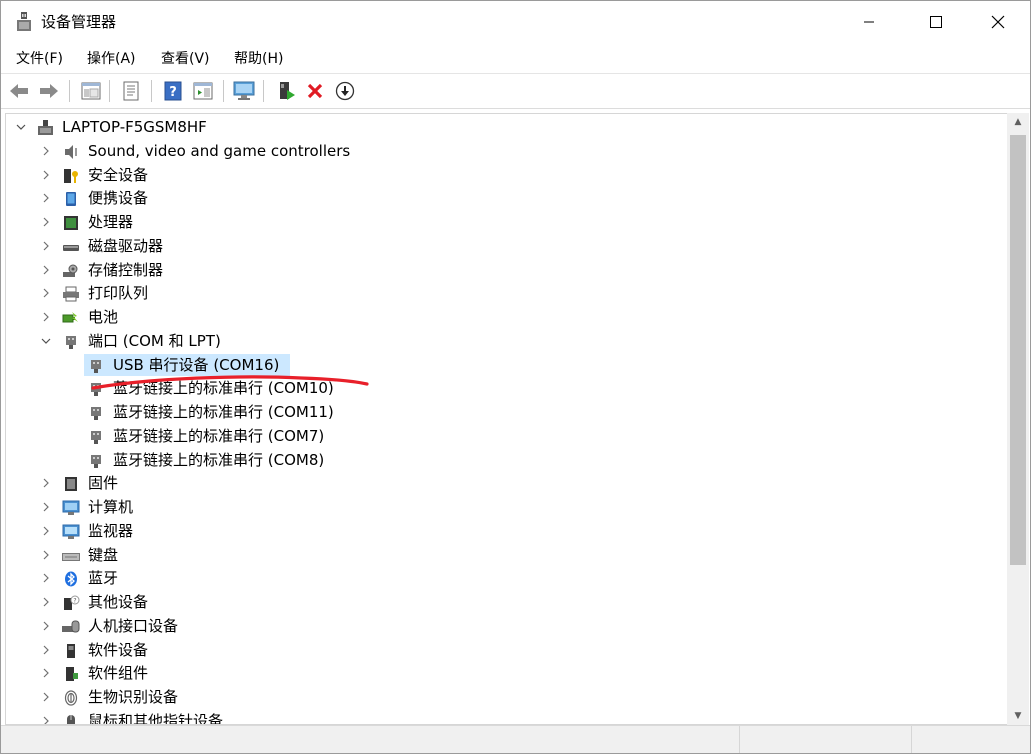 The width and height of the screenshot is (1031, 754). What do you see at coordinates (111, 507) in the screenshot?
I see `tree-item-label: 计算机` at bounding box center [111, 507].